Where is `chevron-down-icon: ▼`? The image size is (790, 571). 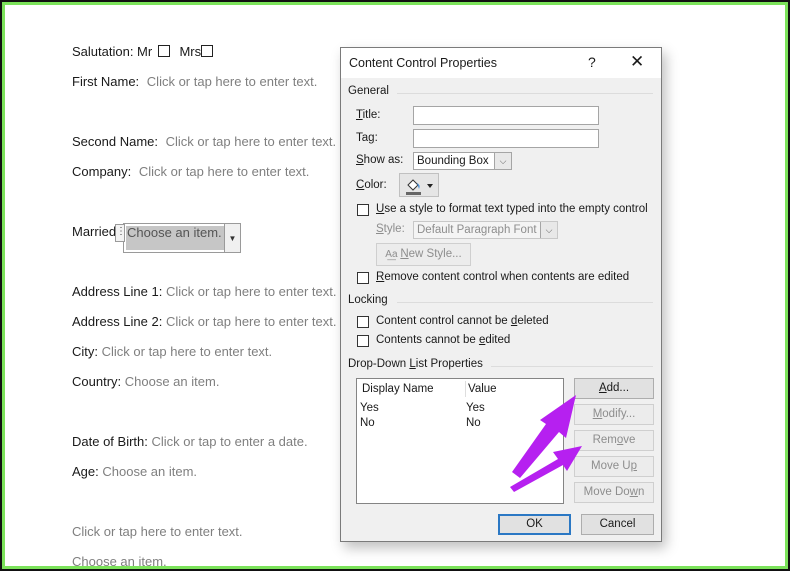 chevron-down-icon: ▼ is located at coordinates (232, 238).